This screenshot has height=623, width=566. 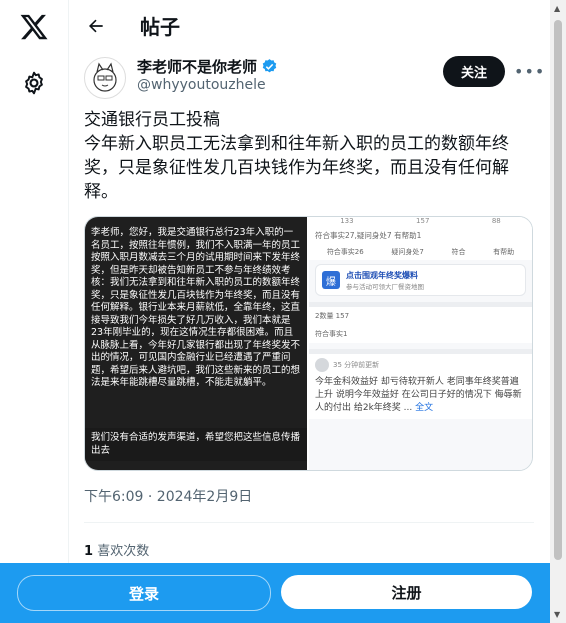 What do you see at coordinates (196, 444) in the screenshot?
I see `letter-footer: 我们没有合适的发声渠道，希望您把这些信息传播出去` at bounding box center [196, 444].